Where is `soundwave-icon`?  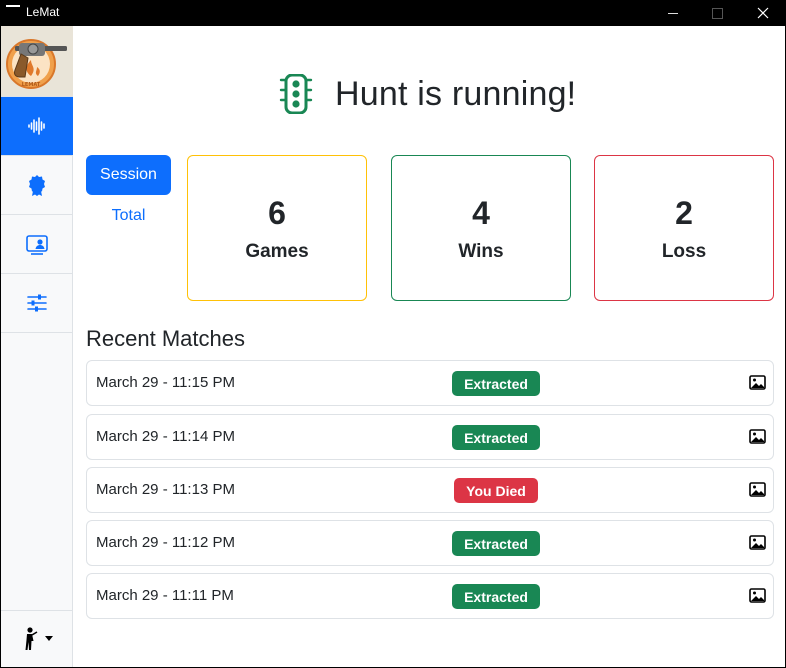 soundwave-icon is located at coordinates (36, 126).